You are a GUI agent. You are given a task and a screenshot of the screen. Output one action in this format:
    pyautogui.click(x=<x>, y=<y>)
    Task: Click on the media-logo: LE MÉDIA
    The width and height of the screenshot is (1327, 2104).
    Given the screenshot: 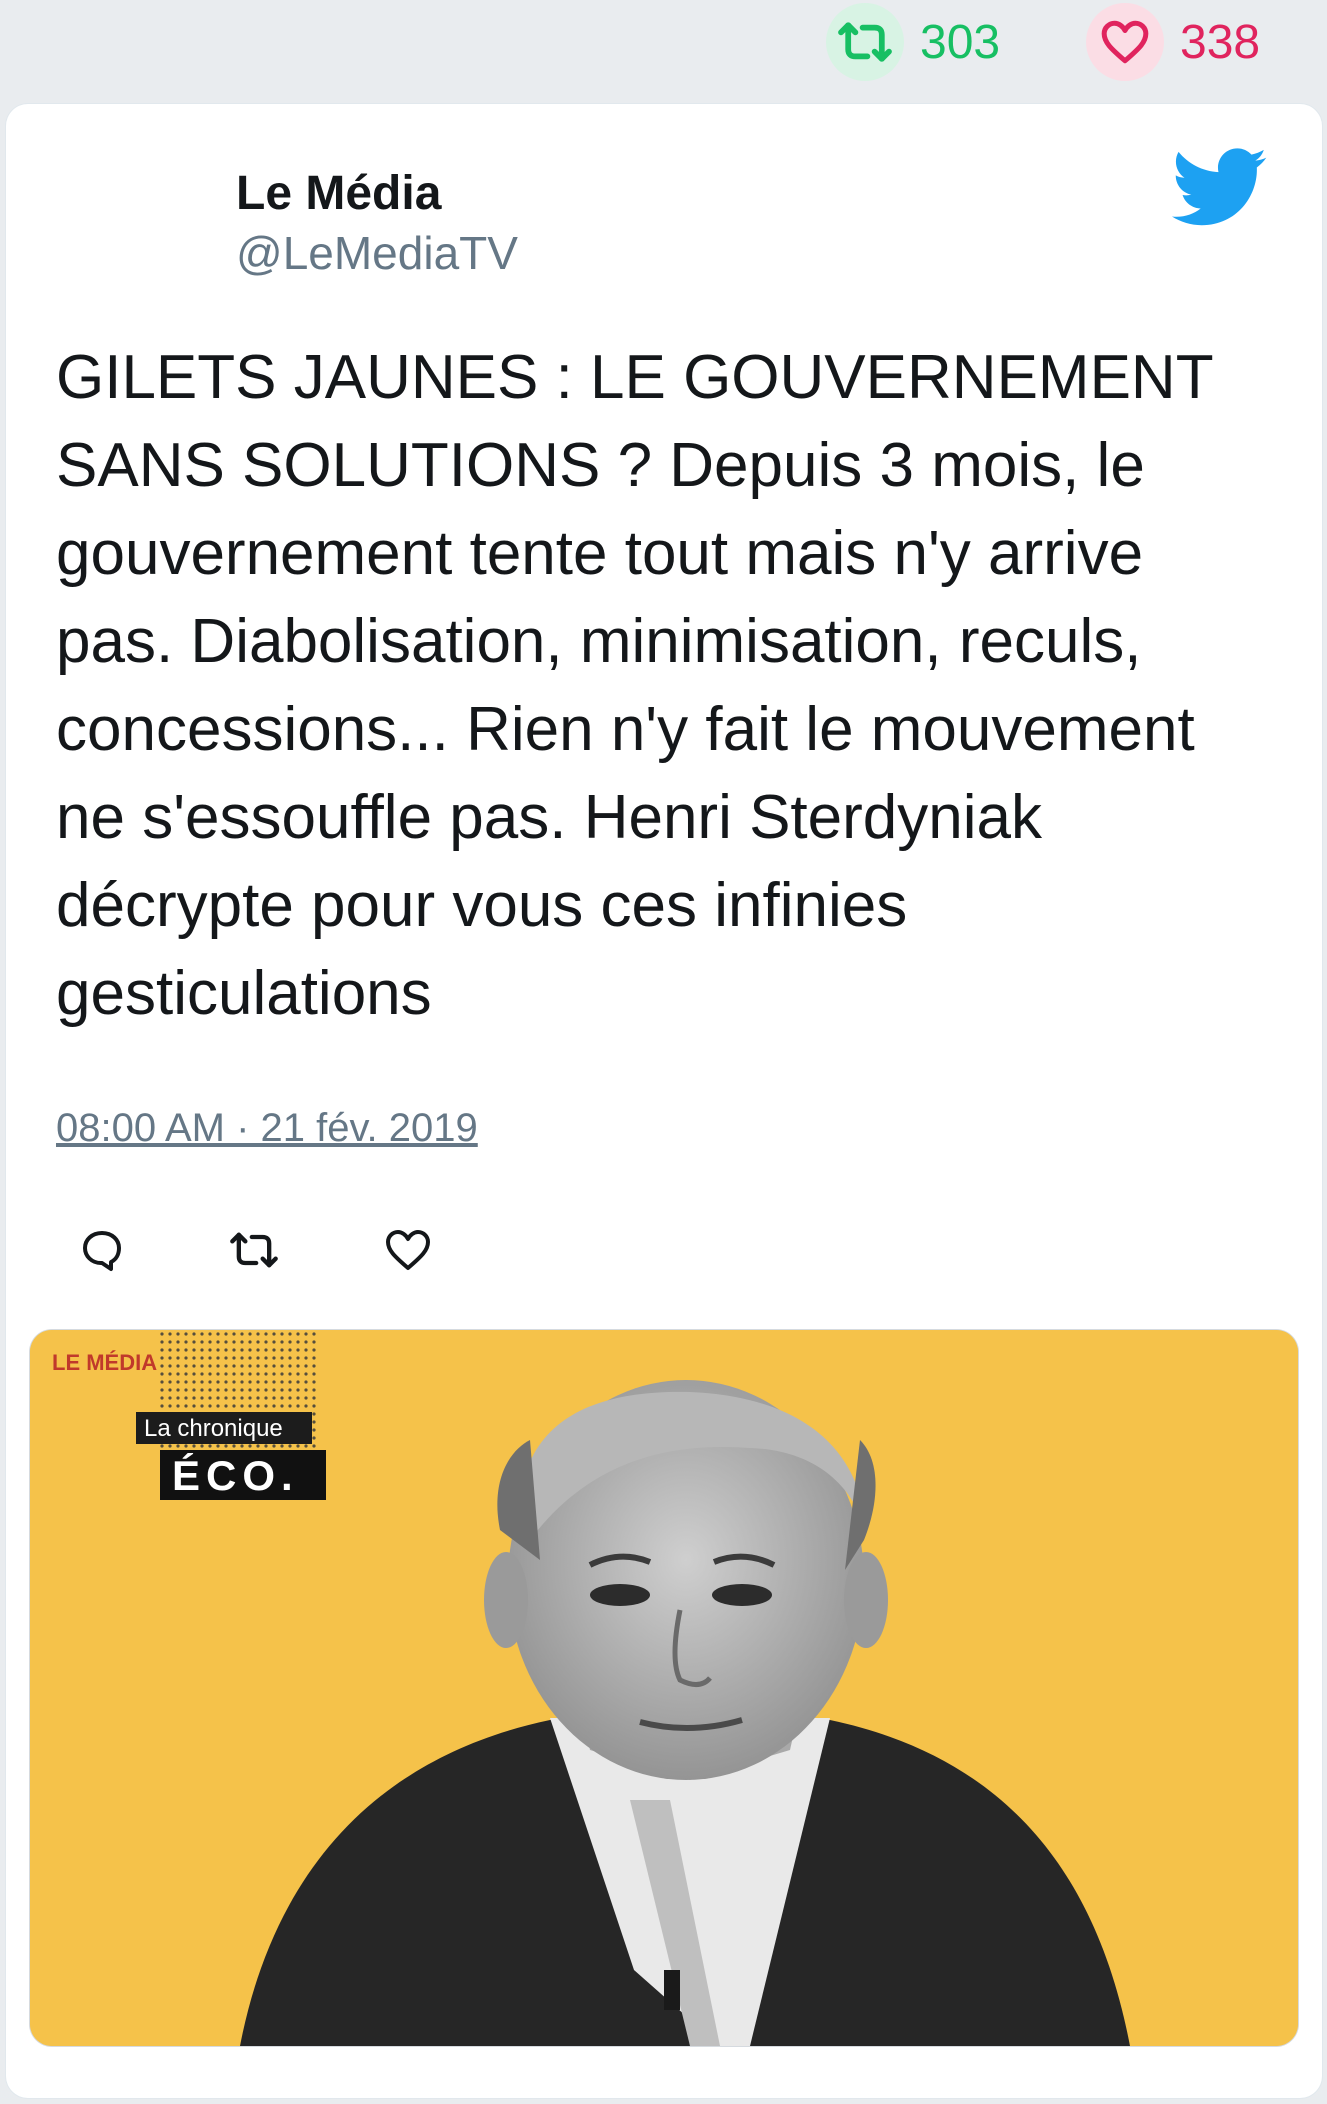 What is the action you would take?
    pyautogui.click(x=104, y=1362)
    